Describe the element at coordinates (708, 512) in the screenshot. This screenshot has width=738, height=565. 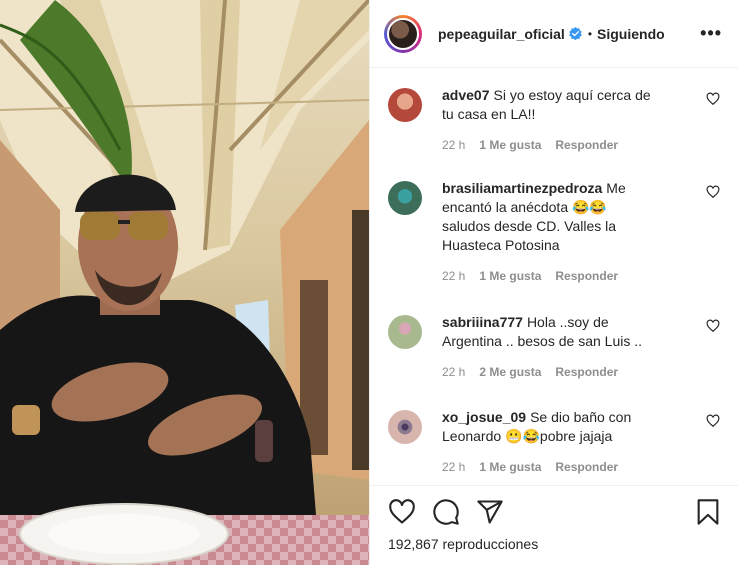
I see `bookmark-icon` at that location.